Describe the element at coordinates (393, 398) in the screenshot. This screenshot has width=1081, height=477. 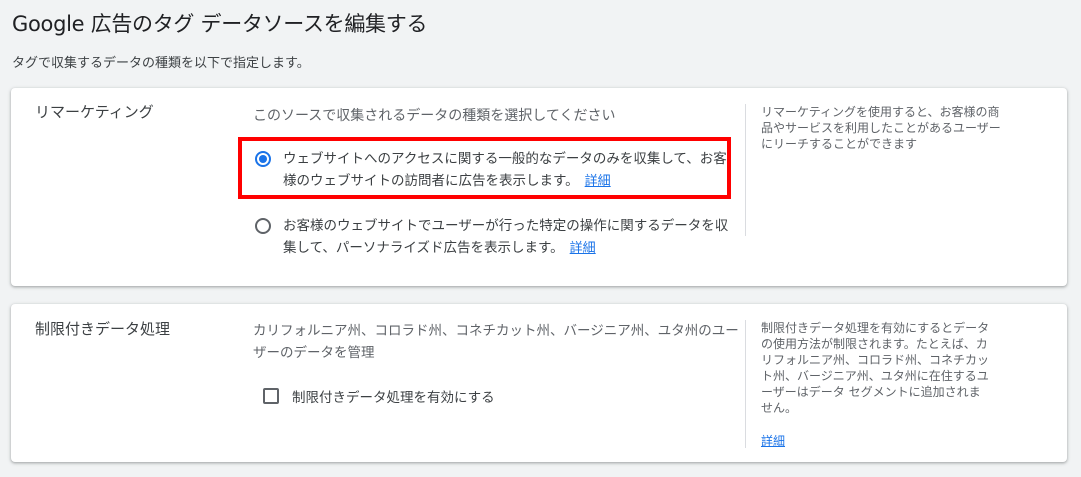
I see `restricted-data-checkbox-label: 制限付きデータ処理を有効にする` at that location.